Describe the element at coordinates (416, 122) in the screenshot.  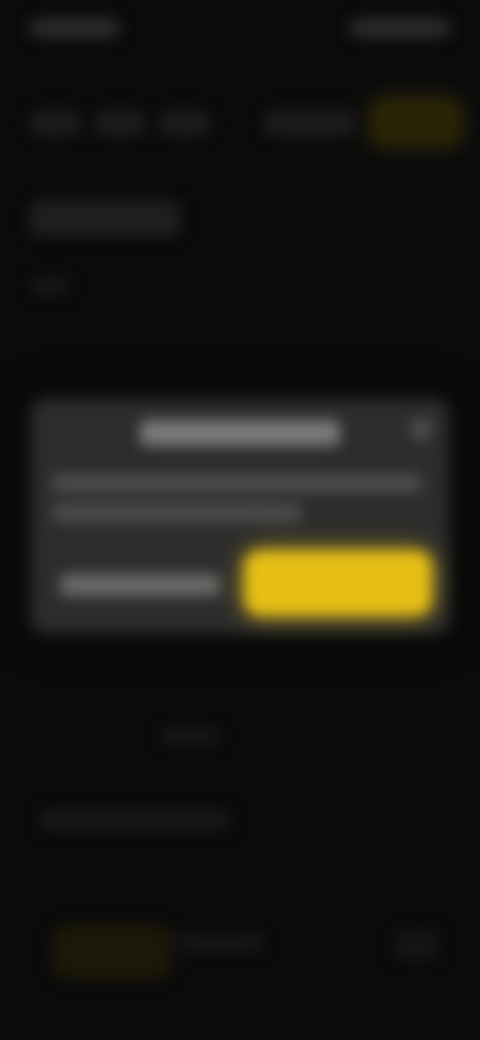
I see `nav-accent-button` at that location.